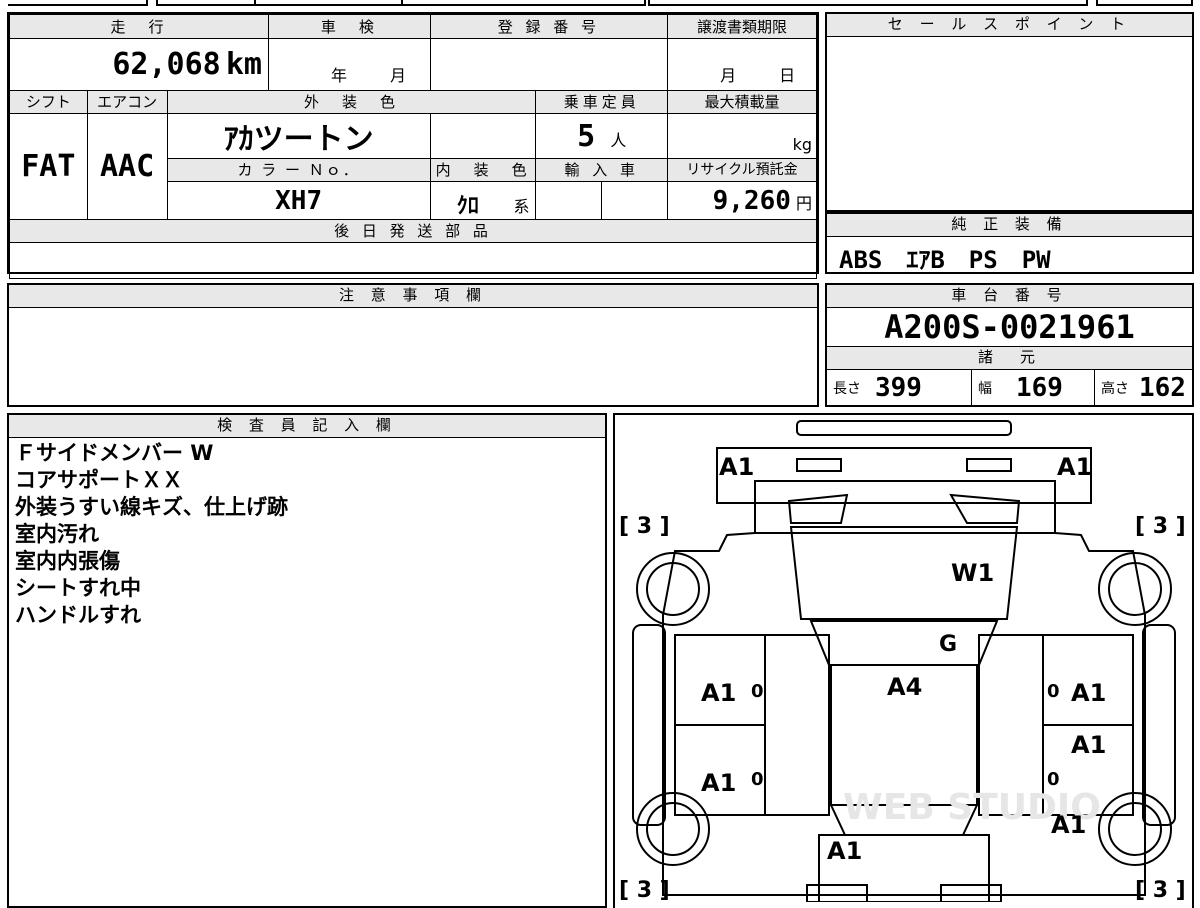 Image resolution: width=1200 pixels, height=908 pixels. Describe the element at coordinates (483, 200) in the screenshot. I see `interior-color-cell: ｸﾛ 系` at that location.